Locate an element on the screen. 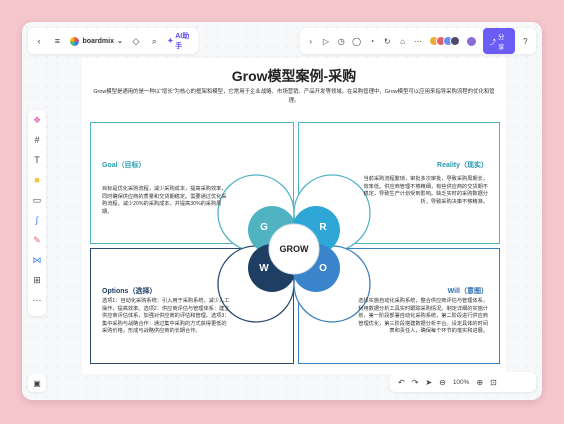  bottom-zoom-toolbar: ↶ ↷ ➤ ⊖ 100% ⊕ ⊡ is located at coordinates (463, 382).